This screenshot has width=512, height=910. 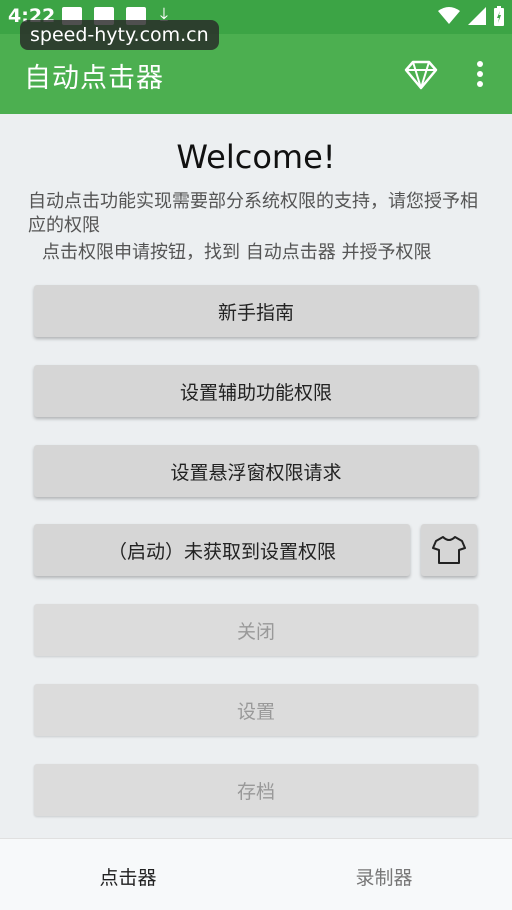 I want to click on settings-button: 设置, so click(x=256, y=710).